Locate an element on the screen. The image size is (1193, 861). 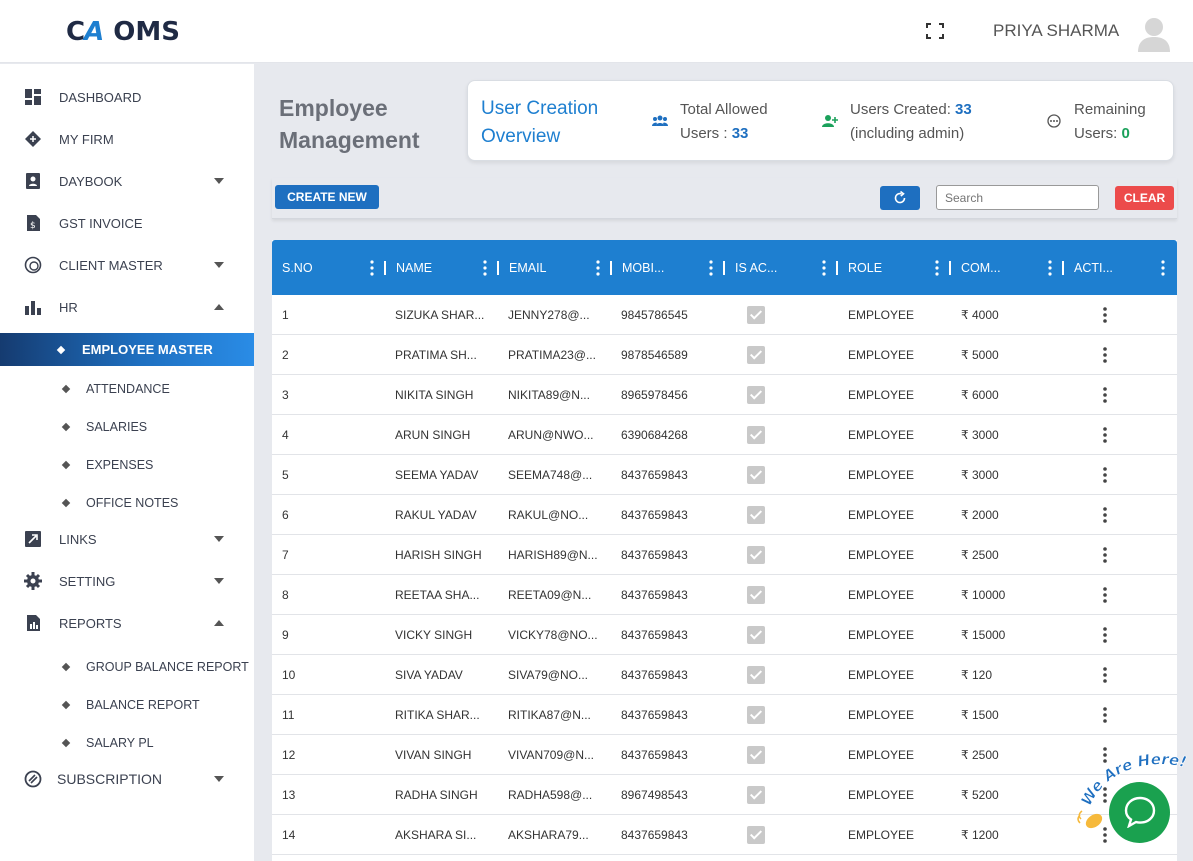
avatar is located at coordinates (1154, 33).